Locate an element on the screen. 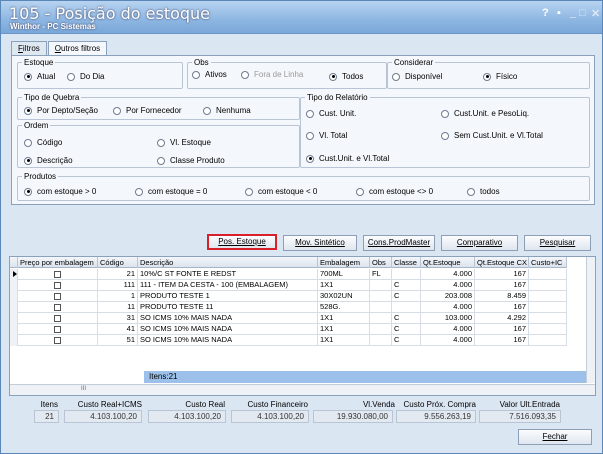  valor-ult-entrada-label: Valor Ult.Entrada is located at coordinates (529, 404).